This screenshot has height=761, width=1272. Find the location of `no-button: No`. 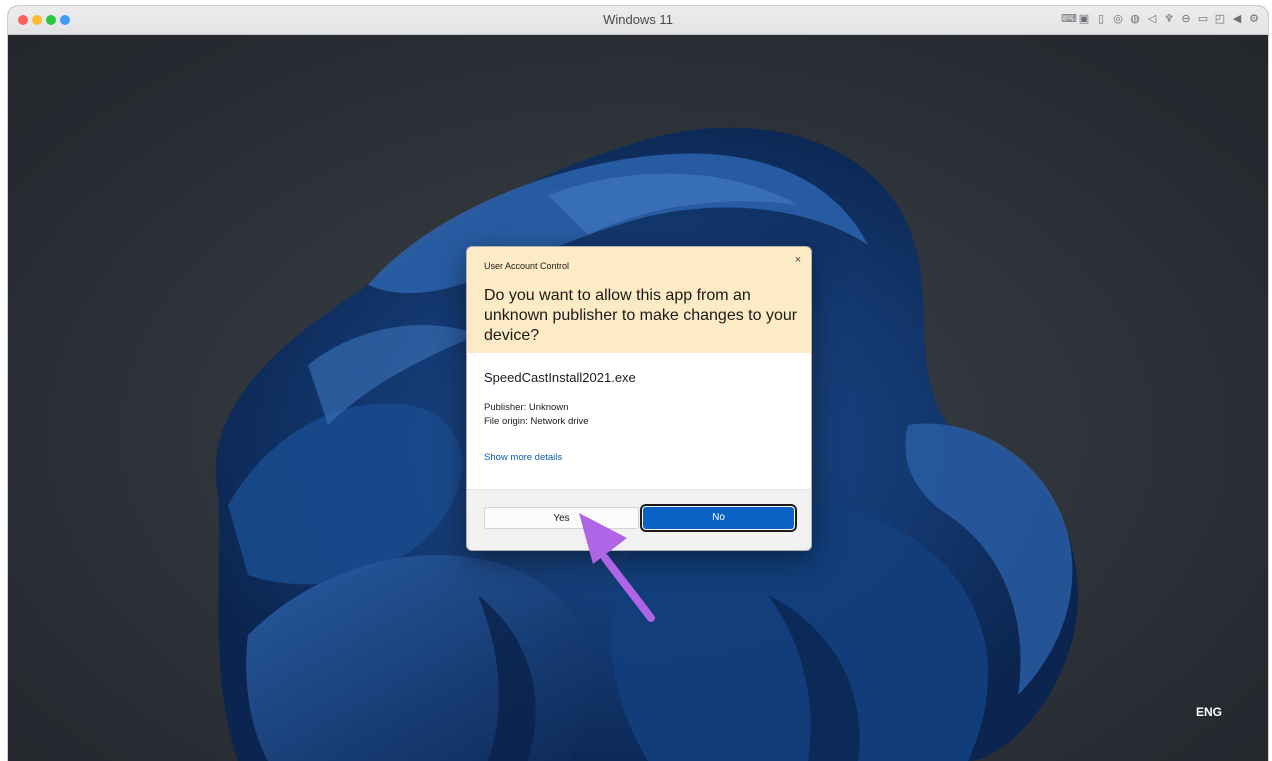

no-button: No is located at coordinates (718, 518).